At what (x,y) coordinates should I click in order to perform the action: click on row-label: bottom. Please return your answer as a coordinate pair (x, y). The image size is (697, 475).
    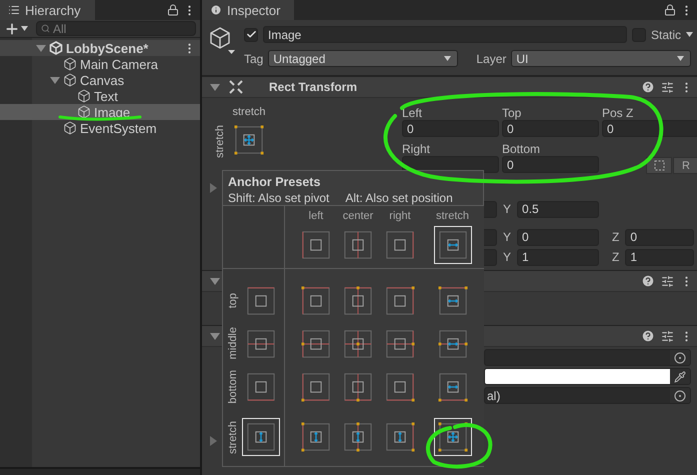
    Looking at the image, I should click on (233, 387).